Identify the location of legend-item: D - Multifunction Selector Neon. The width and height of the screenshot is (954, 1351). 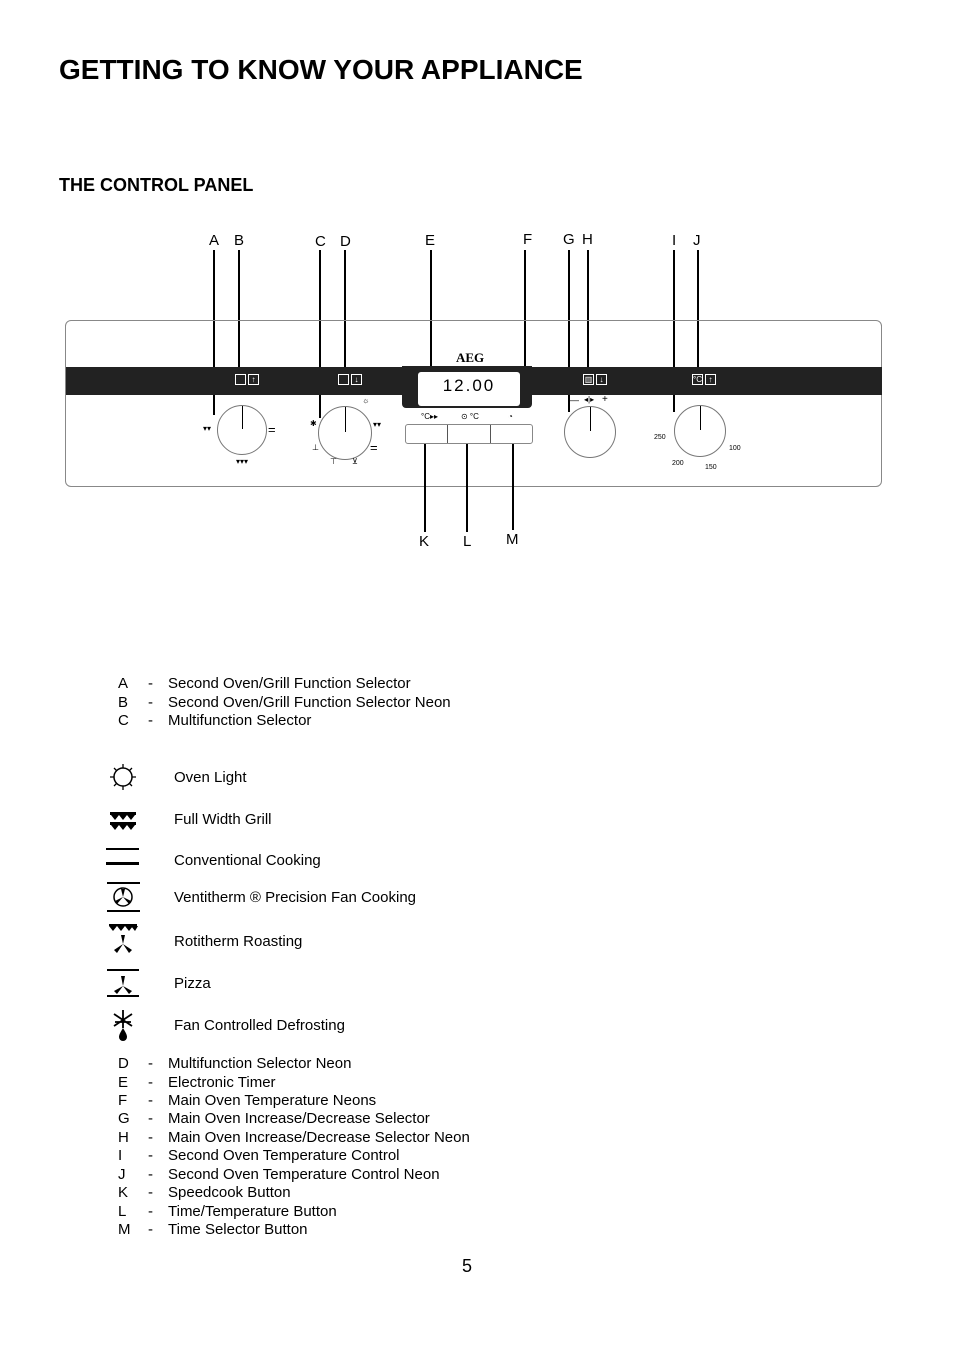
(235, 1063).